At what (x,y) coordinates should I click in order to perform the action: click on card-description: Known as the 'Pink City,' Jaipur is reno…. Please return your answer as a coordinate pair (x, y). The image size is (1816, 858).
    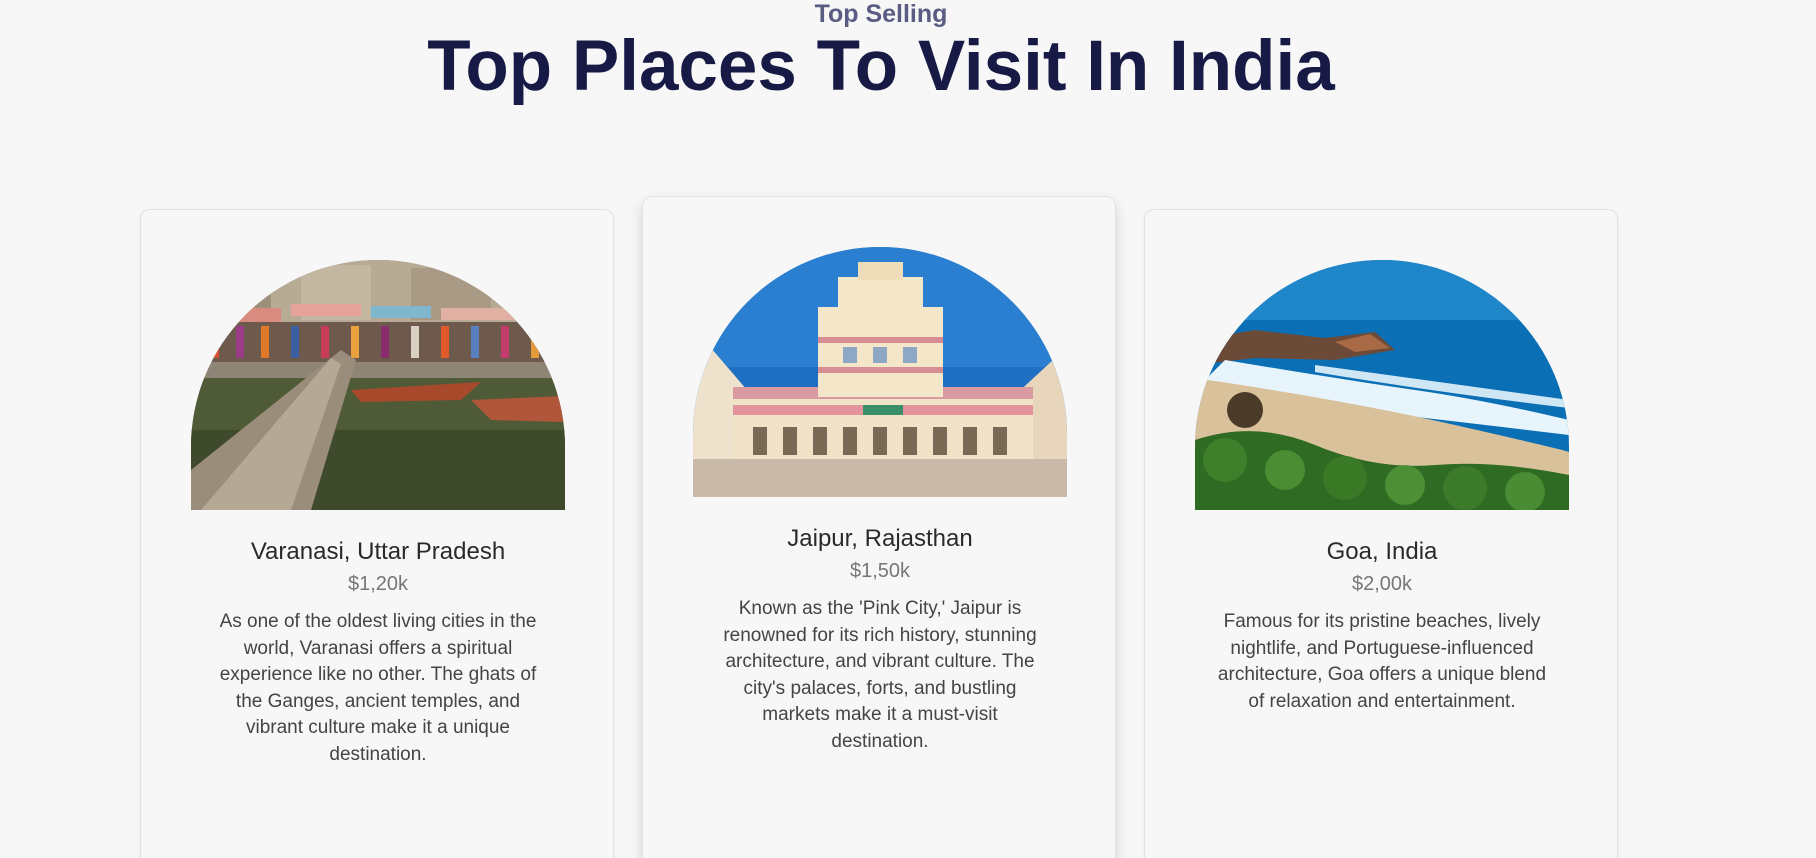
    Looking at the image, I should click on (880, 675).